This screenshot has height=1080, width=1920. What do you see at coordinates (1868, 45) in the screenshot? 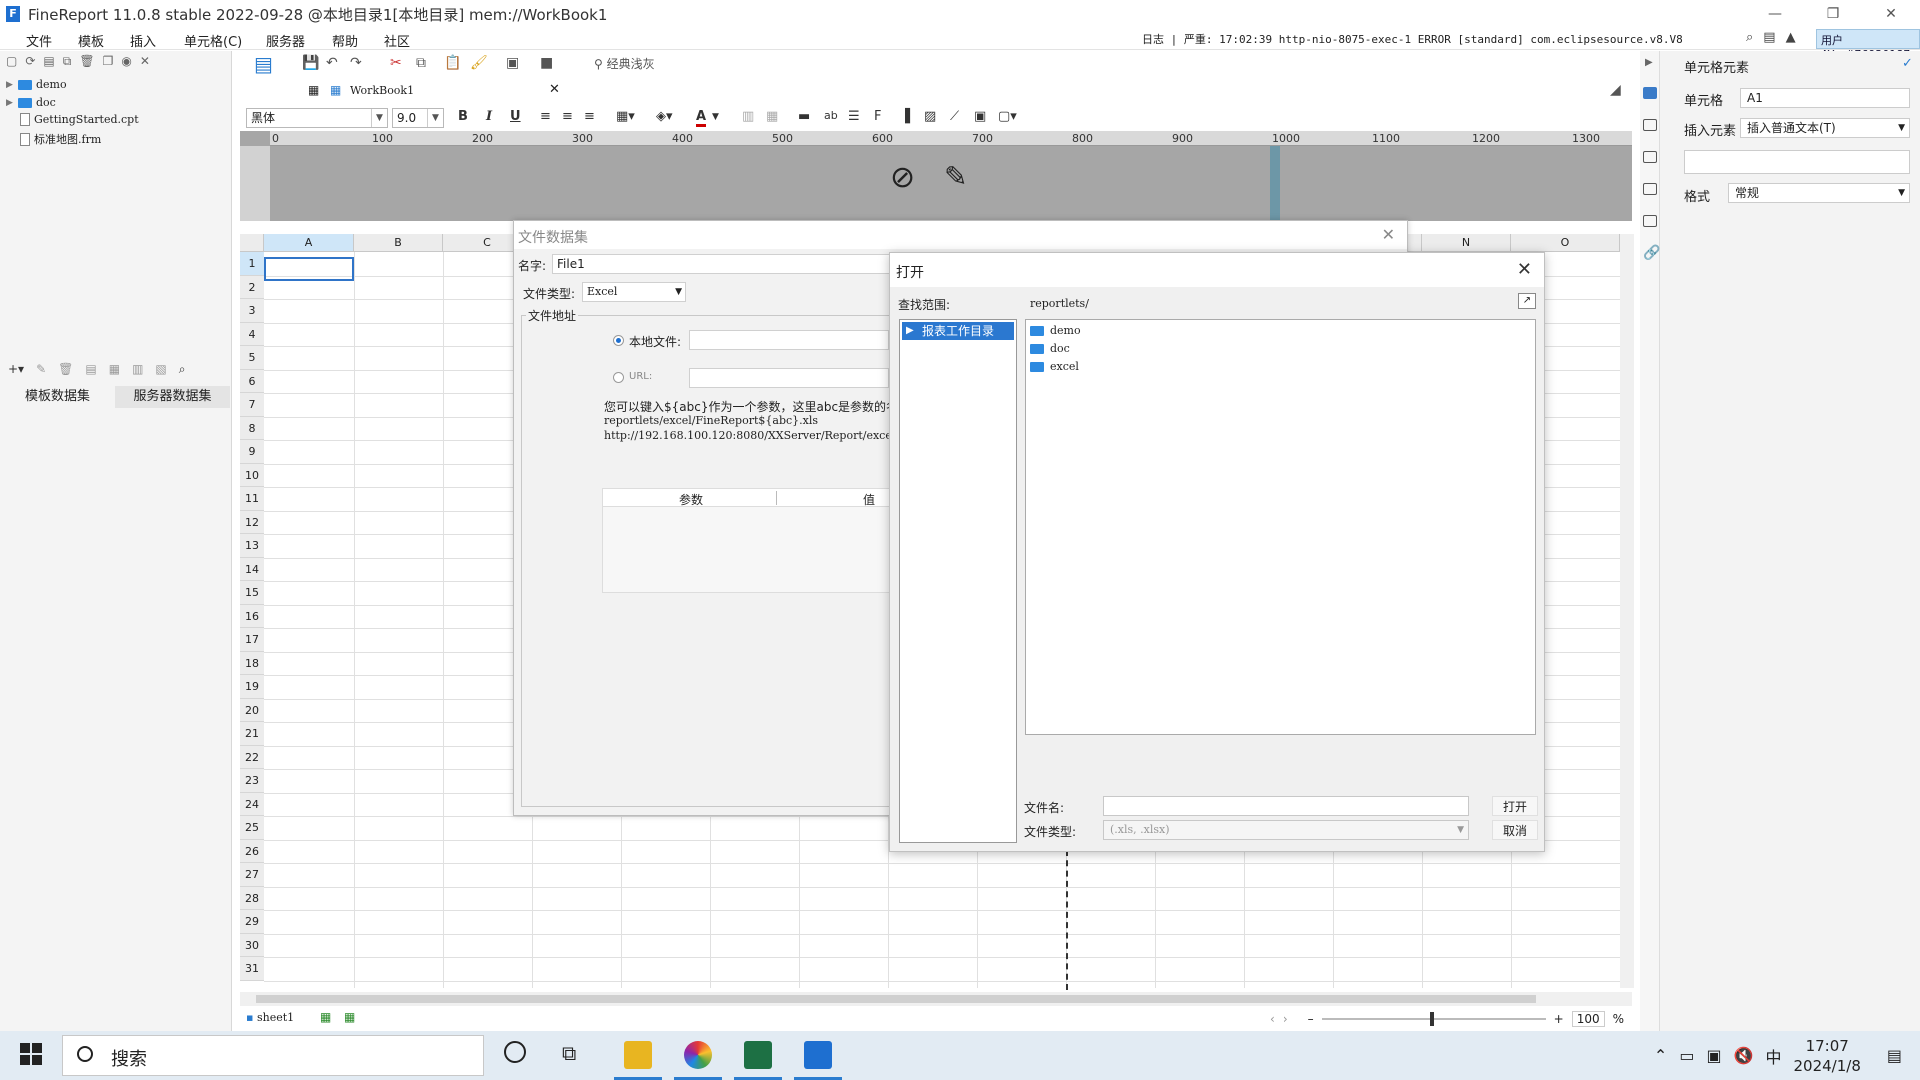
I see `user-badge: 用户AYm#76920187` at bounding box center [1868, 45].